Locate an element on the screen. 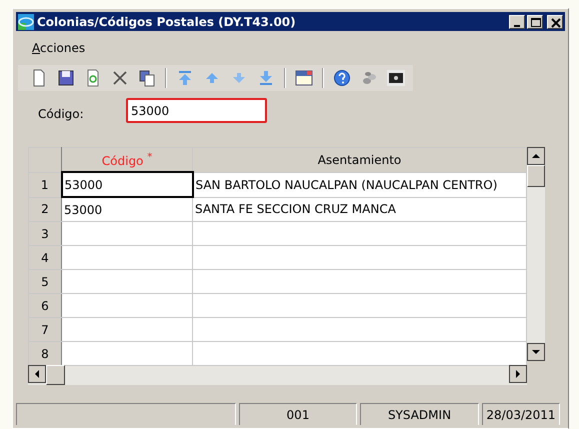 The width and height of the screenshot is (579, 429). menu-item: Acciones is located at coordinates (59, 48).